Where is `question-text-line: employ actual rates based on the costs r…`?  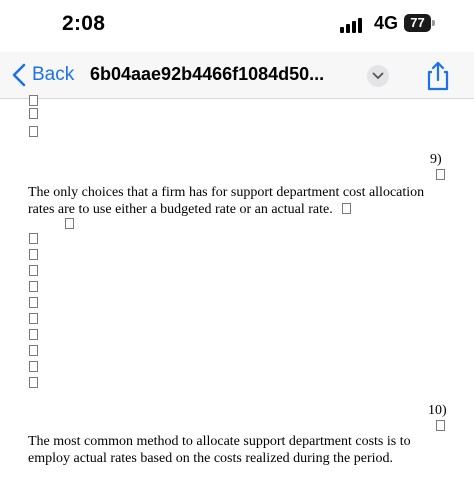
question-text-line: employ actual rates based on the costs r… is located at coordinates (211, 458).